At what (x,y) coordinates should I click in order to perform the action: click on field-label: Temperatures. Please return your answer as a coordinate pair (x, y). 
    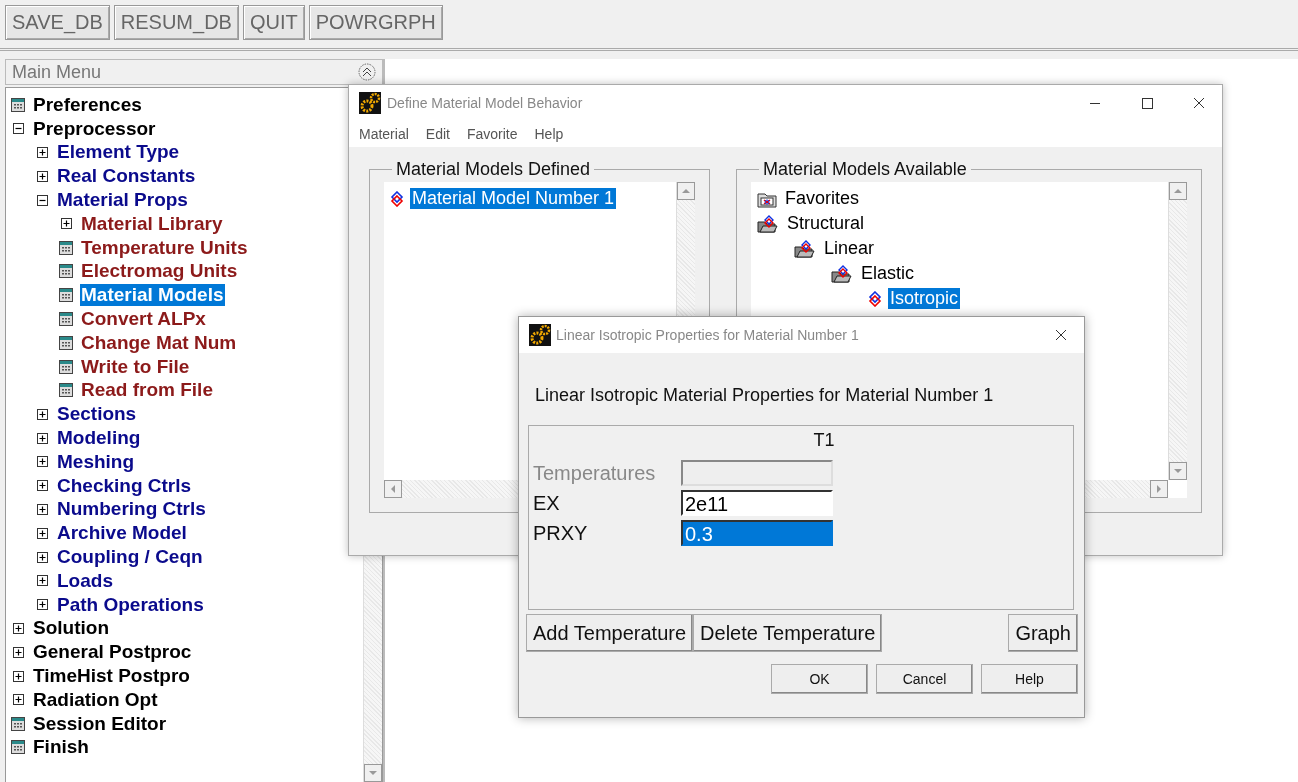
    Looking at the image, I should click on (595, 473).